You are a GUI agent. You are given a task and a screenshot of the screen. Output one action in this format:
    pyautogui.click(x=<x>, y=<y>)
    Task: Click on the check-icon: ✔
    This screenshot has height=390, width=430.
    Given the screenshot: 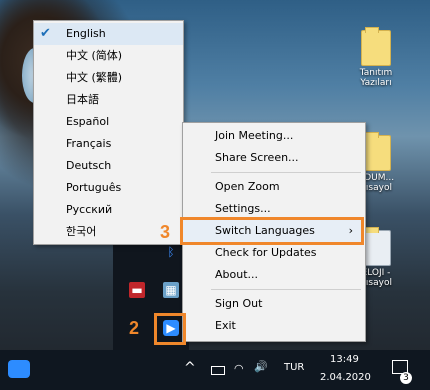 What is the action you would take?
    pyautogui.click(x=45, y=33)
    